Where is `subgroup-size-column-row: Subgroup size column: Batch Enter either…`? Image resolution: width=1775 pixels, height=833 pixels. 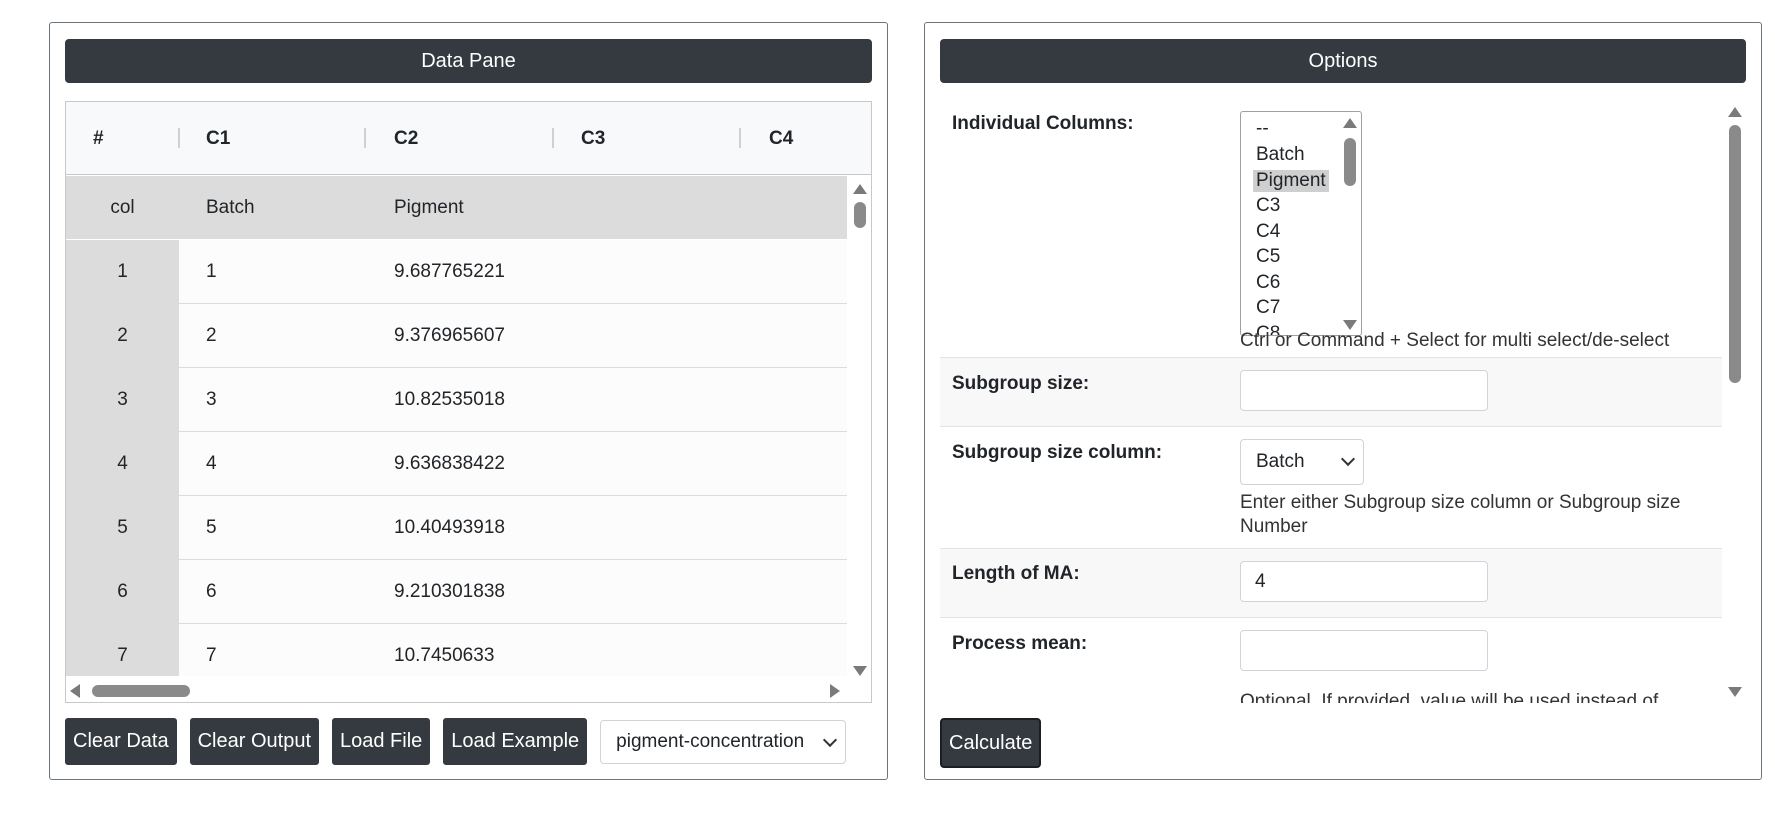
subgroup-size-column-row: Subgroup size column: Batch Enter either… is located at coordinates (1331, 488).